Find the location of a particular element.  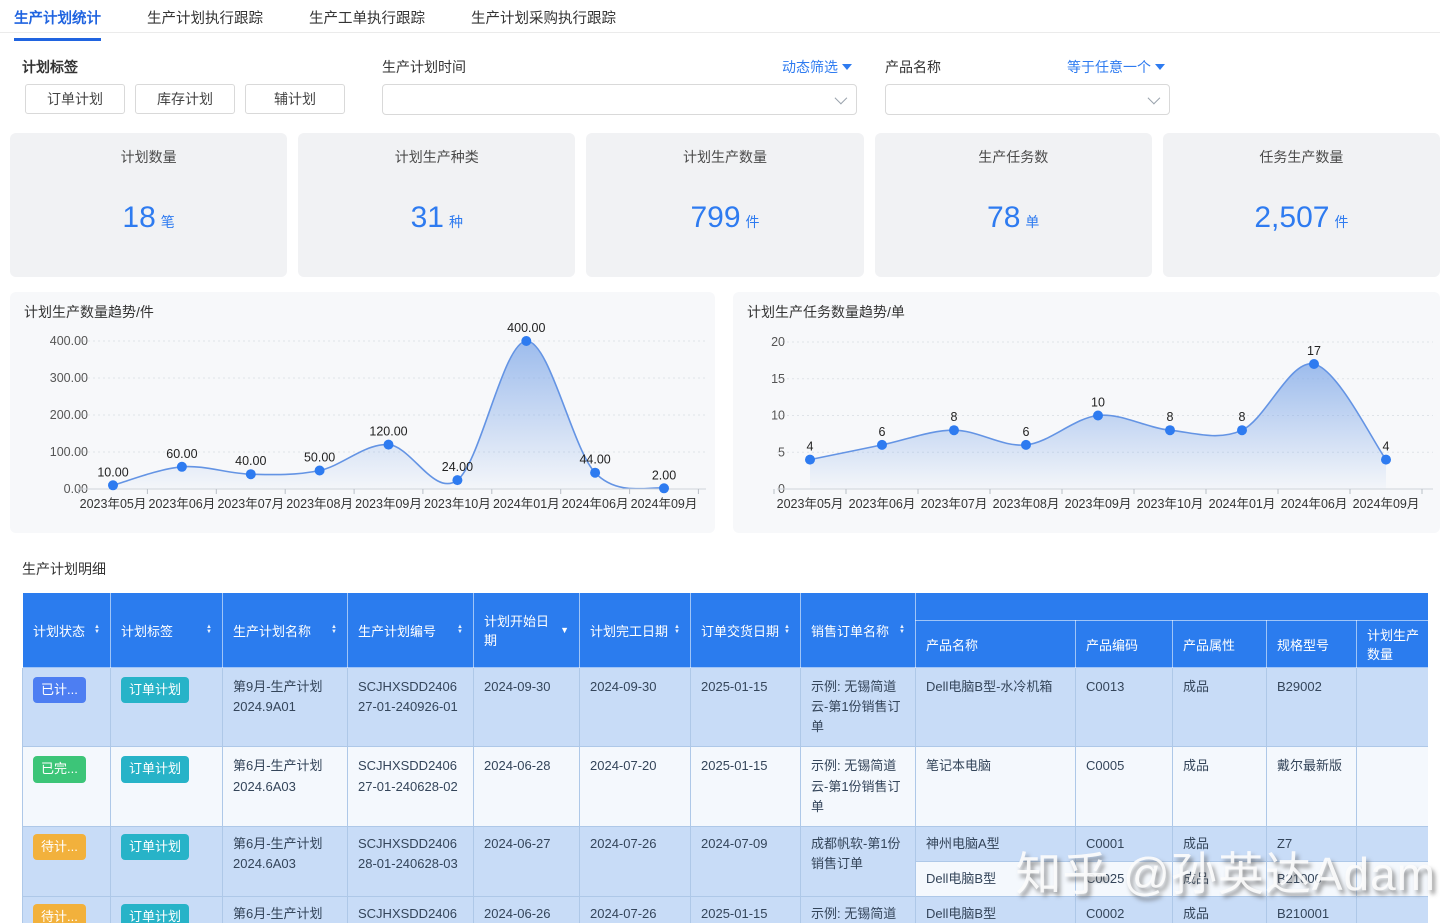

col-header-product-code: 产品编码 is located at coordinates (1124, 644).